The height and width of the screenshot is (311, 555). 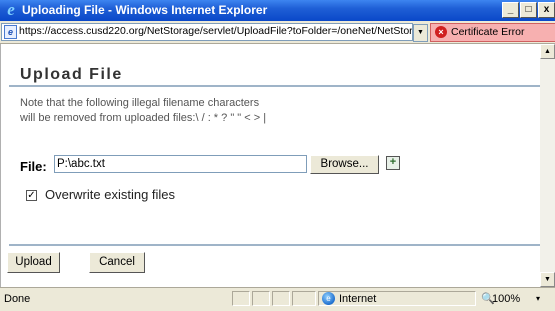 I want to click on certificate-error-label: Certificate Error, so click(x=488, y=32).